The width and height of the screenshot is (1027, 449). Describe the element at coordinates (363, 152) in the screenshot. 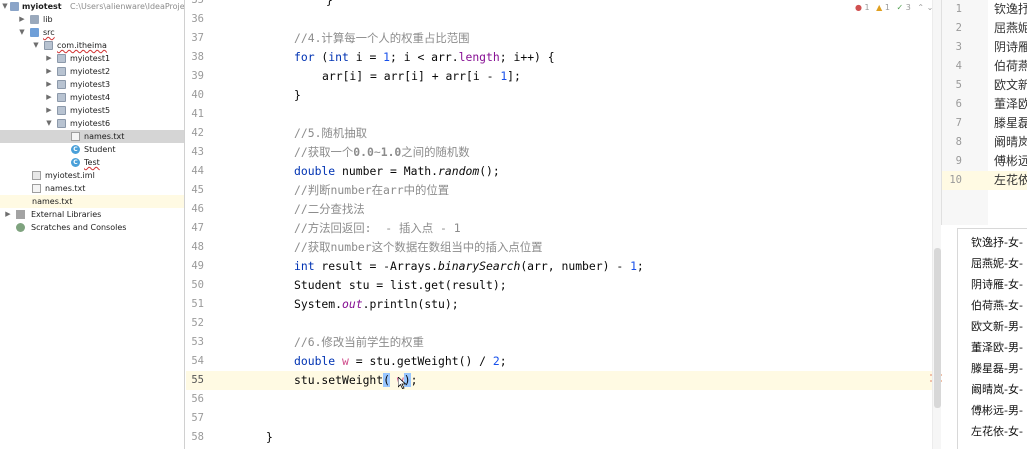

I see `code-comment: 0.0` at that location.